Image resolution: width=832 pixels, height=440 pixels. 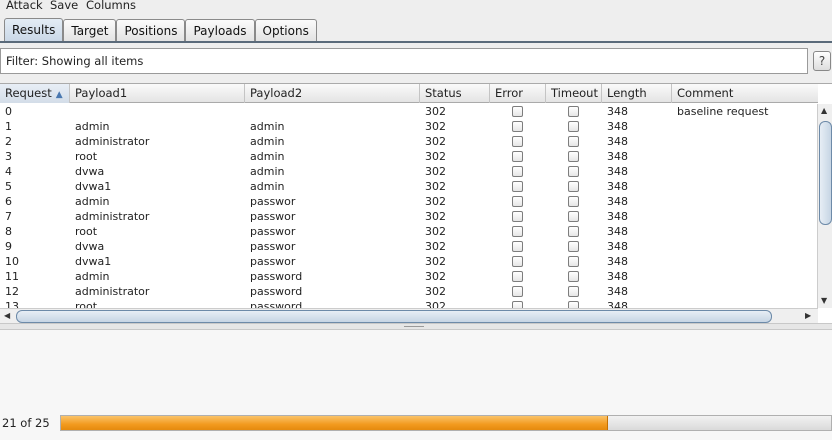 What do you see at coordinates (8, 186) in the screenshot?
I see `cell-request: 5` at bounding box center [8, 186].